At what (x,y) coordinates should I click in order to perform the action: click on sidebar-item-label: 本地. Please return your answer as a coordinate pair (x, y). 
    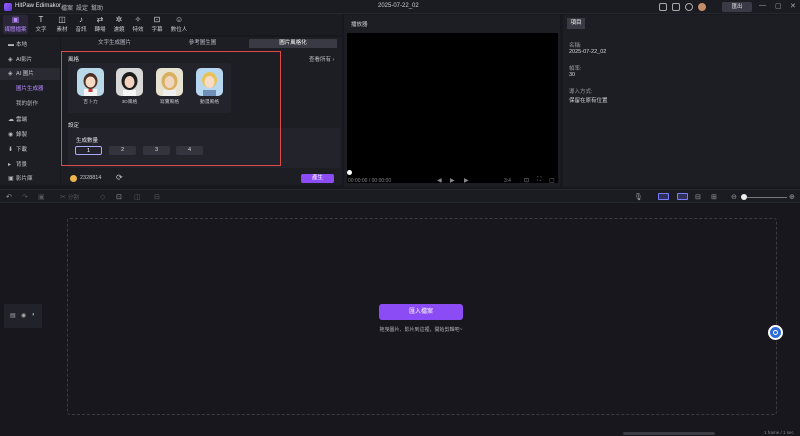
    Looking at the image, I should click on (22, 45).